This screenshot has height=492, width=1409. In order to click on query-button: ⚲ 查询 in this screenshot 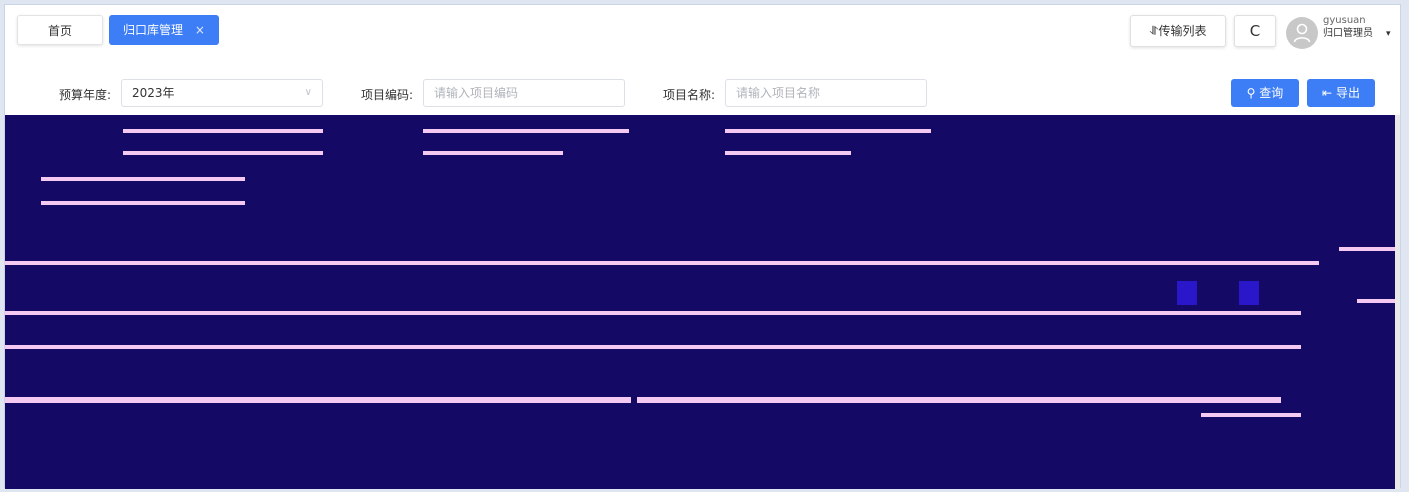, I will do `click(1265, 93)`.